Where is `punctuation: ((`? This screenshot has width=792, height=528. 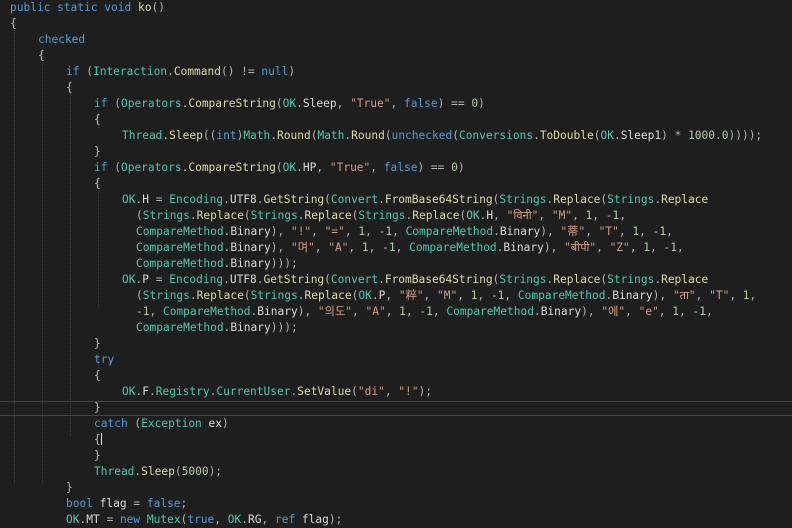 punctuation: (( is located at coordinates (209, 135).